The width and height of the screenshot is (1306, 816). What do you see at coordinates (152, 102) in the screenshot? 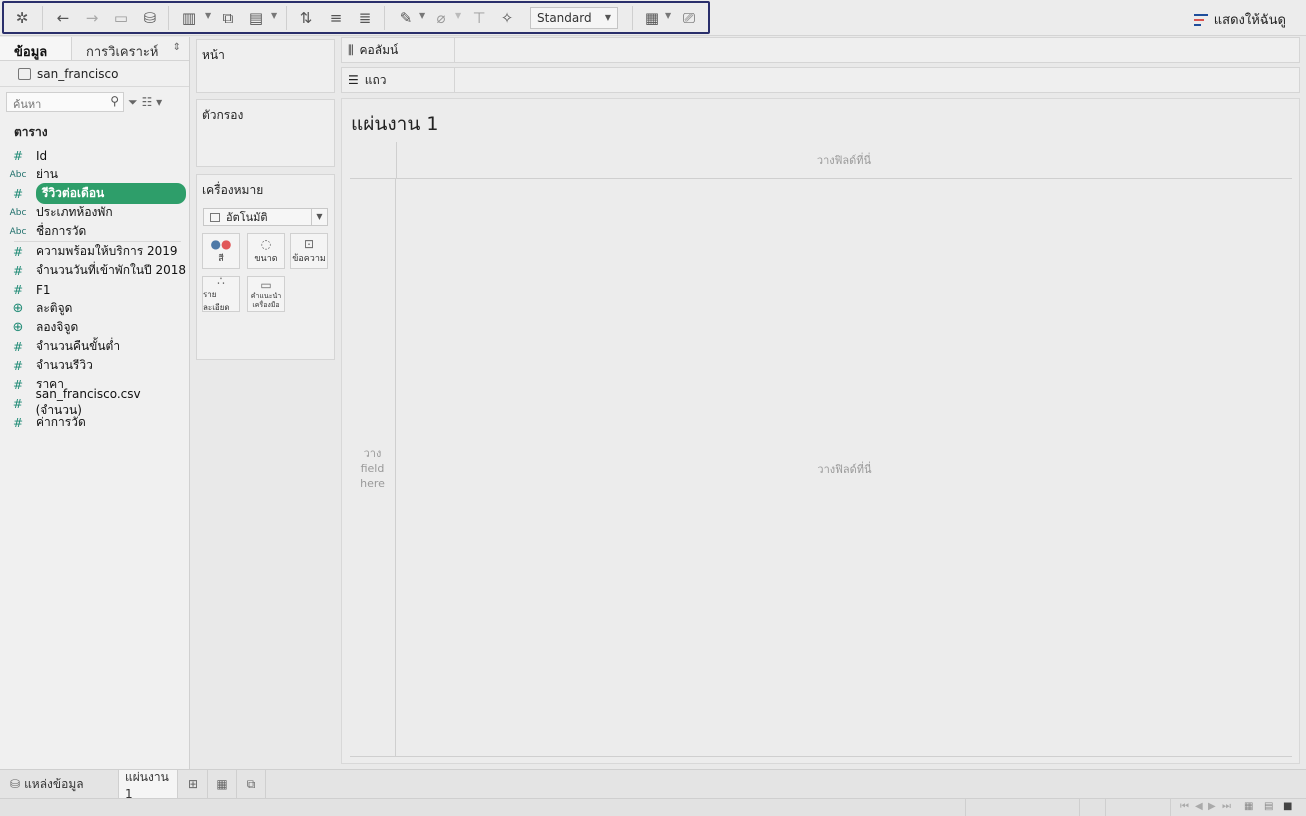
I see `view-options-icon: ☷ ▾` at bounding box center [152, 102].